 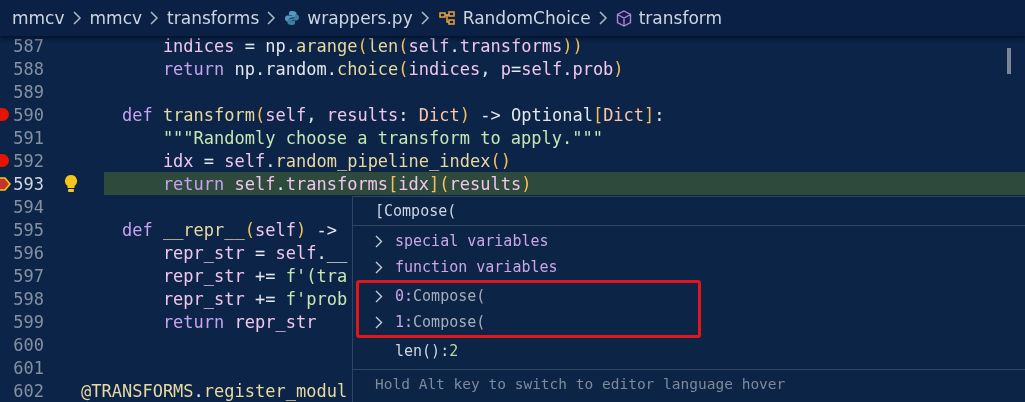 I want to click on breadcrumb-item: transforms, so click(x=213, y=18).